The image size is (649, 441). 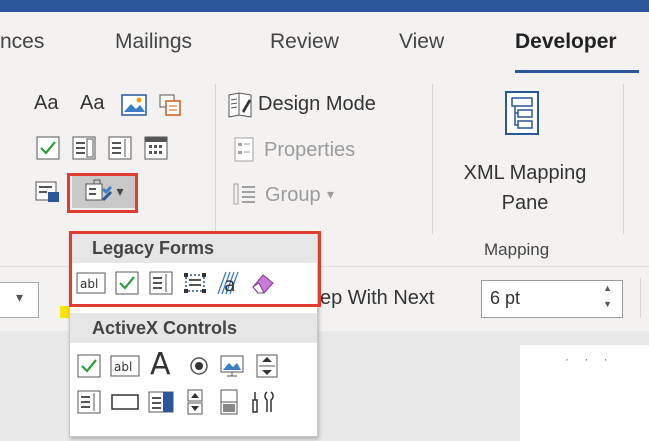 What do you see at coordinates (324, 6) in the screenshot?
I see `title-bar` at bounding box center [324, 6].